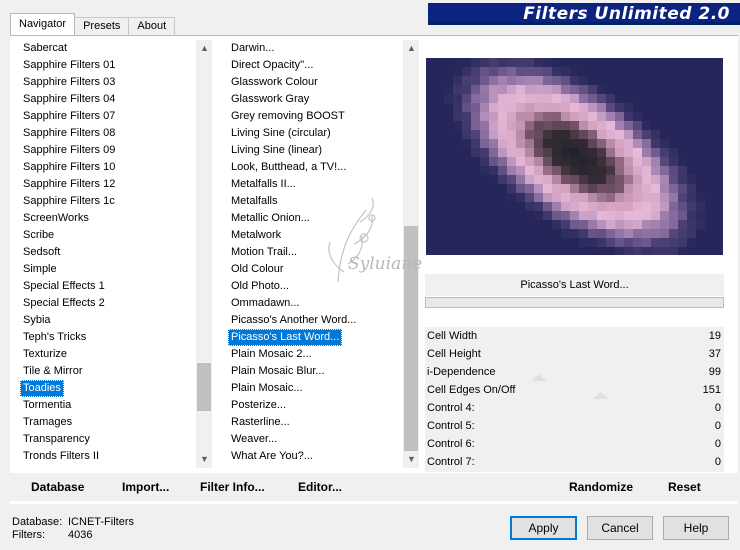 This screenshot has height=550, width=740. I want to click on category-item: Sedsoft, so click(40, 252).